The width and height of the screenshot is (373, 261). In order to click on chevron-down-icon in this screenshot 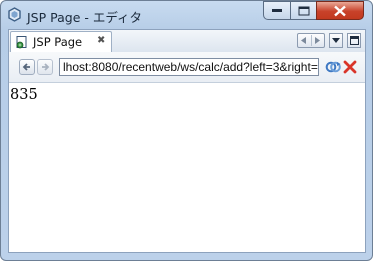, I will do `click(336, 40)`.